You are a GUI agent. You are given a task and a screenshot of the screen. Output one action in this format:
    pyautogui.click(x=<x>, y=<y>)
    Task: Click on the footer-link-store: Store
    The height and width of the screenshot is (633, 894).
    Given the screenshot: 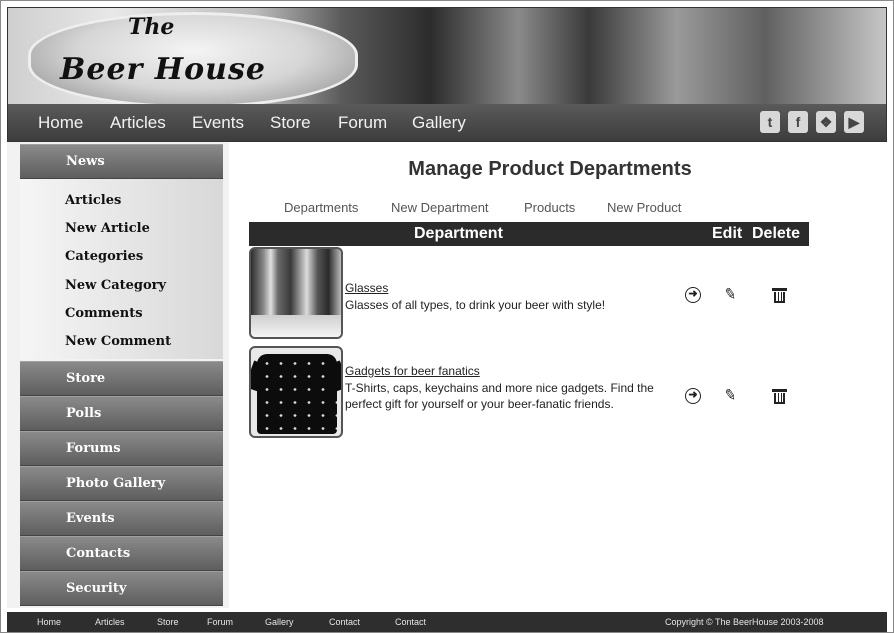 What is the action you would take?
    pyautogui.click(x=168, y=622)
    